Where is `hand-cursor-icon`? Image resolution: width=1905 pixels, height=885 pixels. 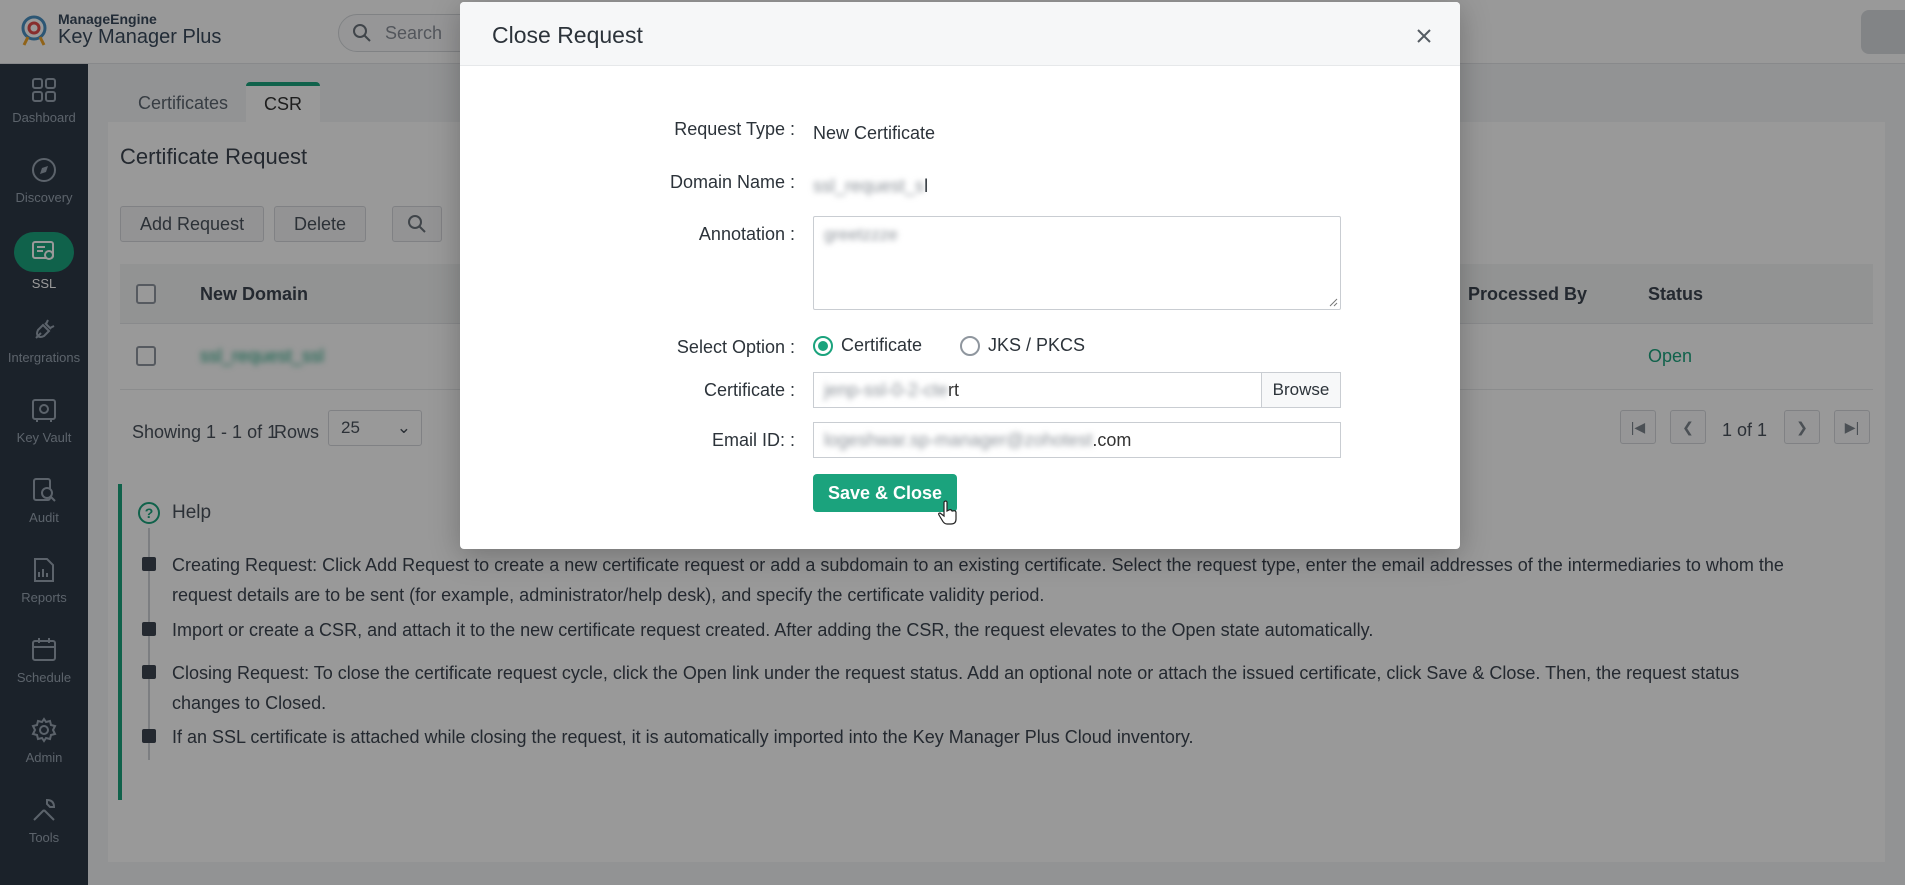
hand-cursor-icon is located at coordinates (947, 512).